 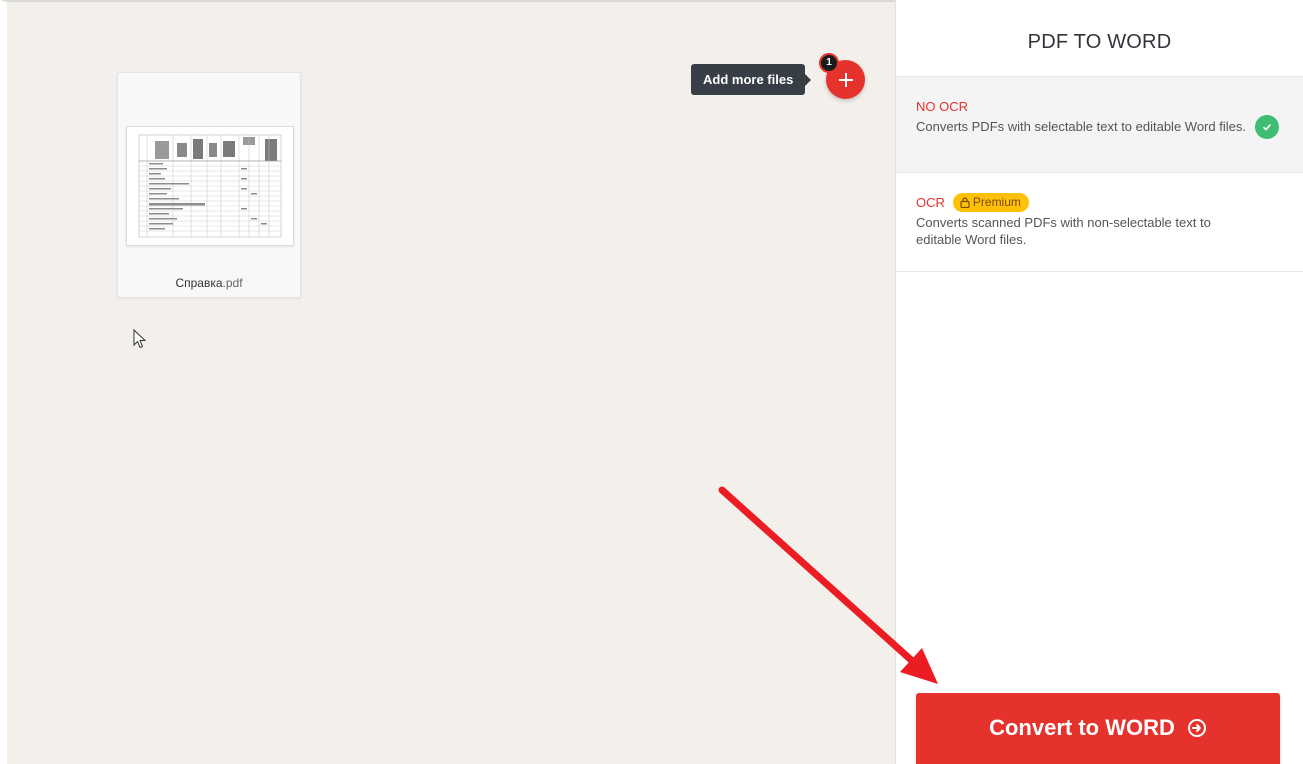 I want to click on option-ocr-title: OCR, so click(x=930, y=202).